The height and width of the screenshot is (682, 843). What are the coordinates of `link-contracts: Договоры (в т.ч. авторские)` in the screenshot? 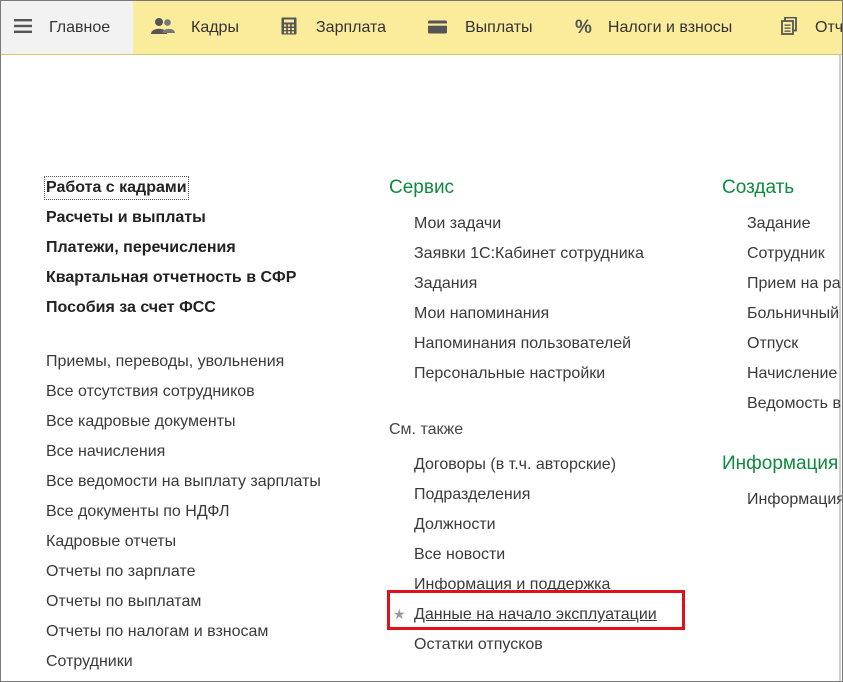 It's located at (515, 465).